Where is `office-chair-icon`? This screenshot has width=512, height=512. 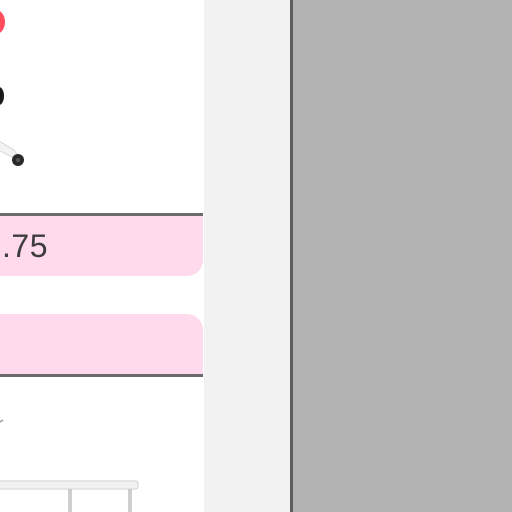
office-chair-icon is located at coordinates (12, 88).